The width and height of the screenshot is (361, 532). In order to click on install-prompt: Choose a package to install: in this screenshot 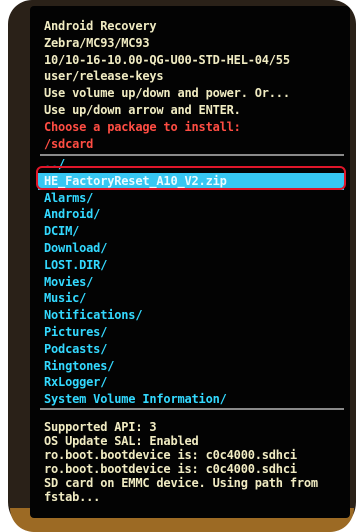, I will do `click(142, 126)`.